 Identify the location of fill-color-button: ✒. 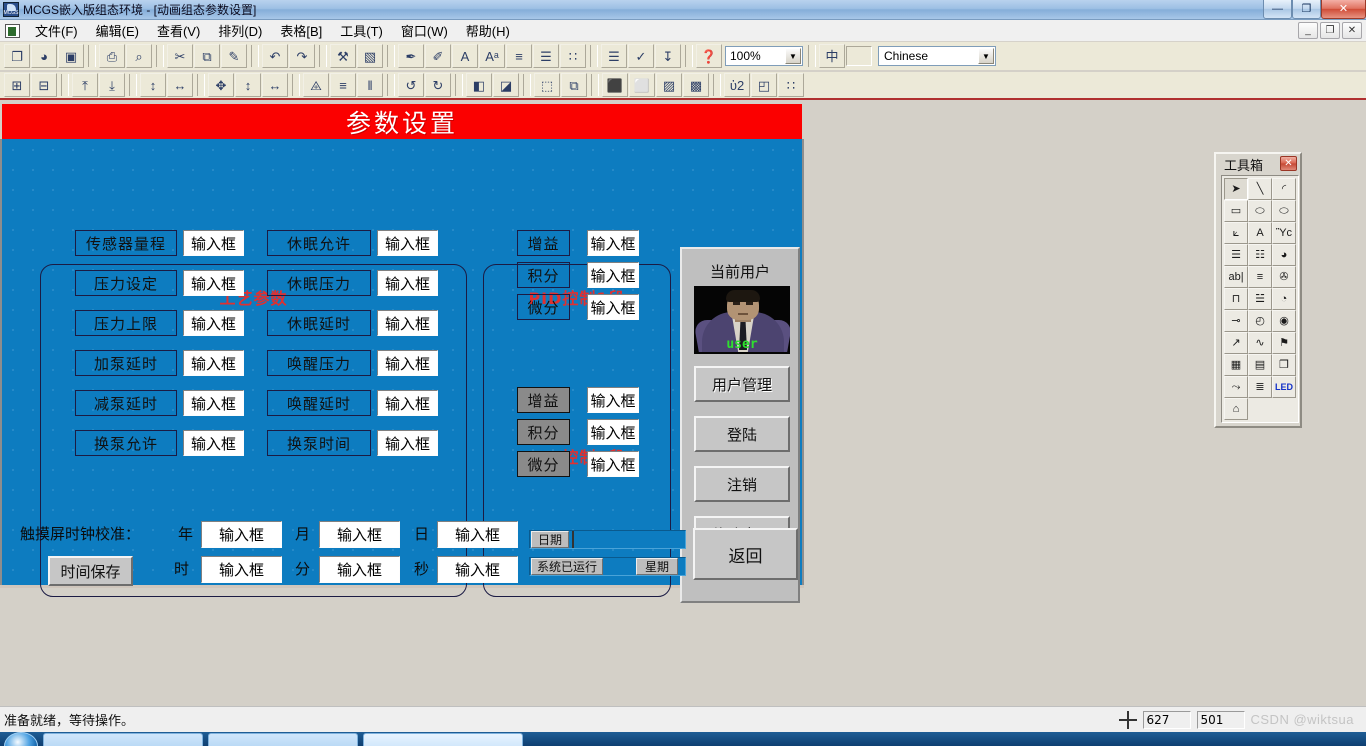
(411, 56).